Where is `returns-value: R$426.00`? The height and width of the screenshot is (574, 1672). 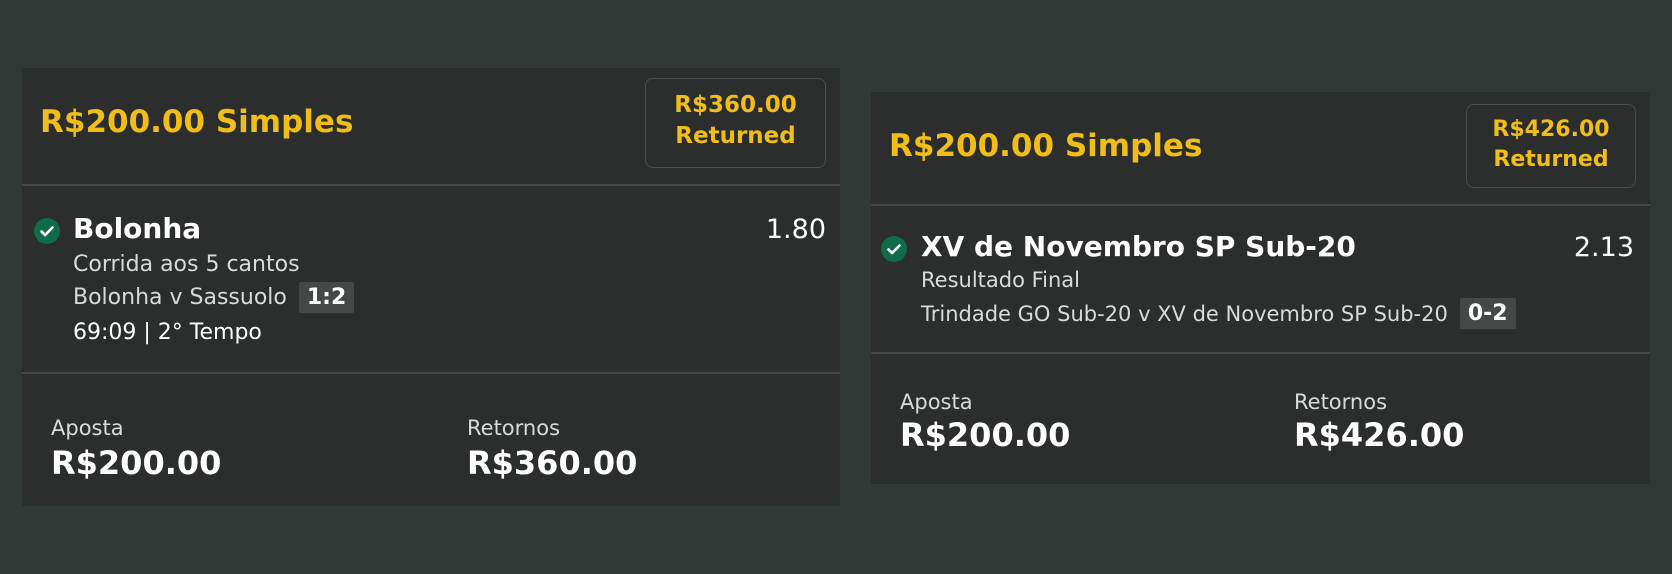 returns-value: R$426.00 is located at coordinates (1379, 435).